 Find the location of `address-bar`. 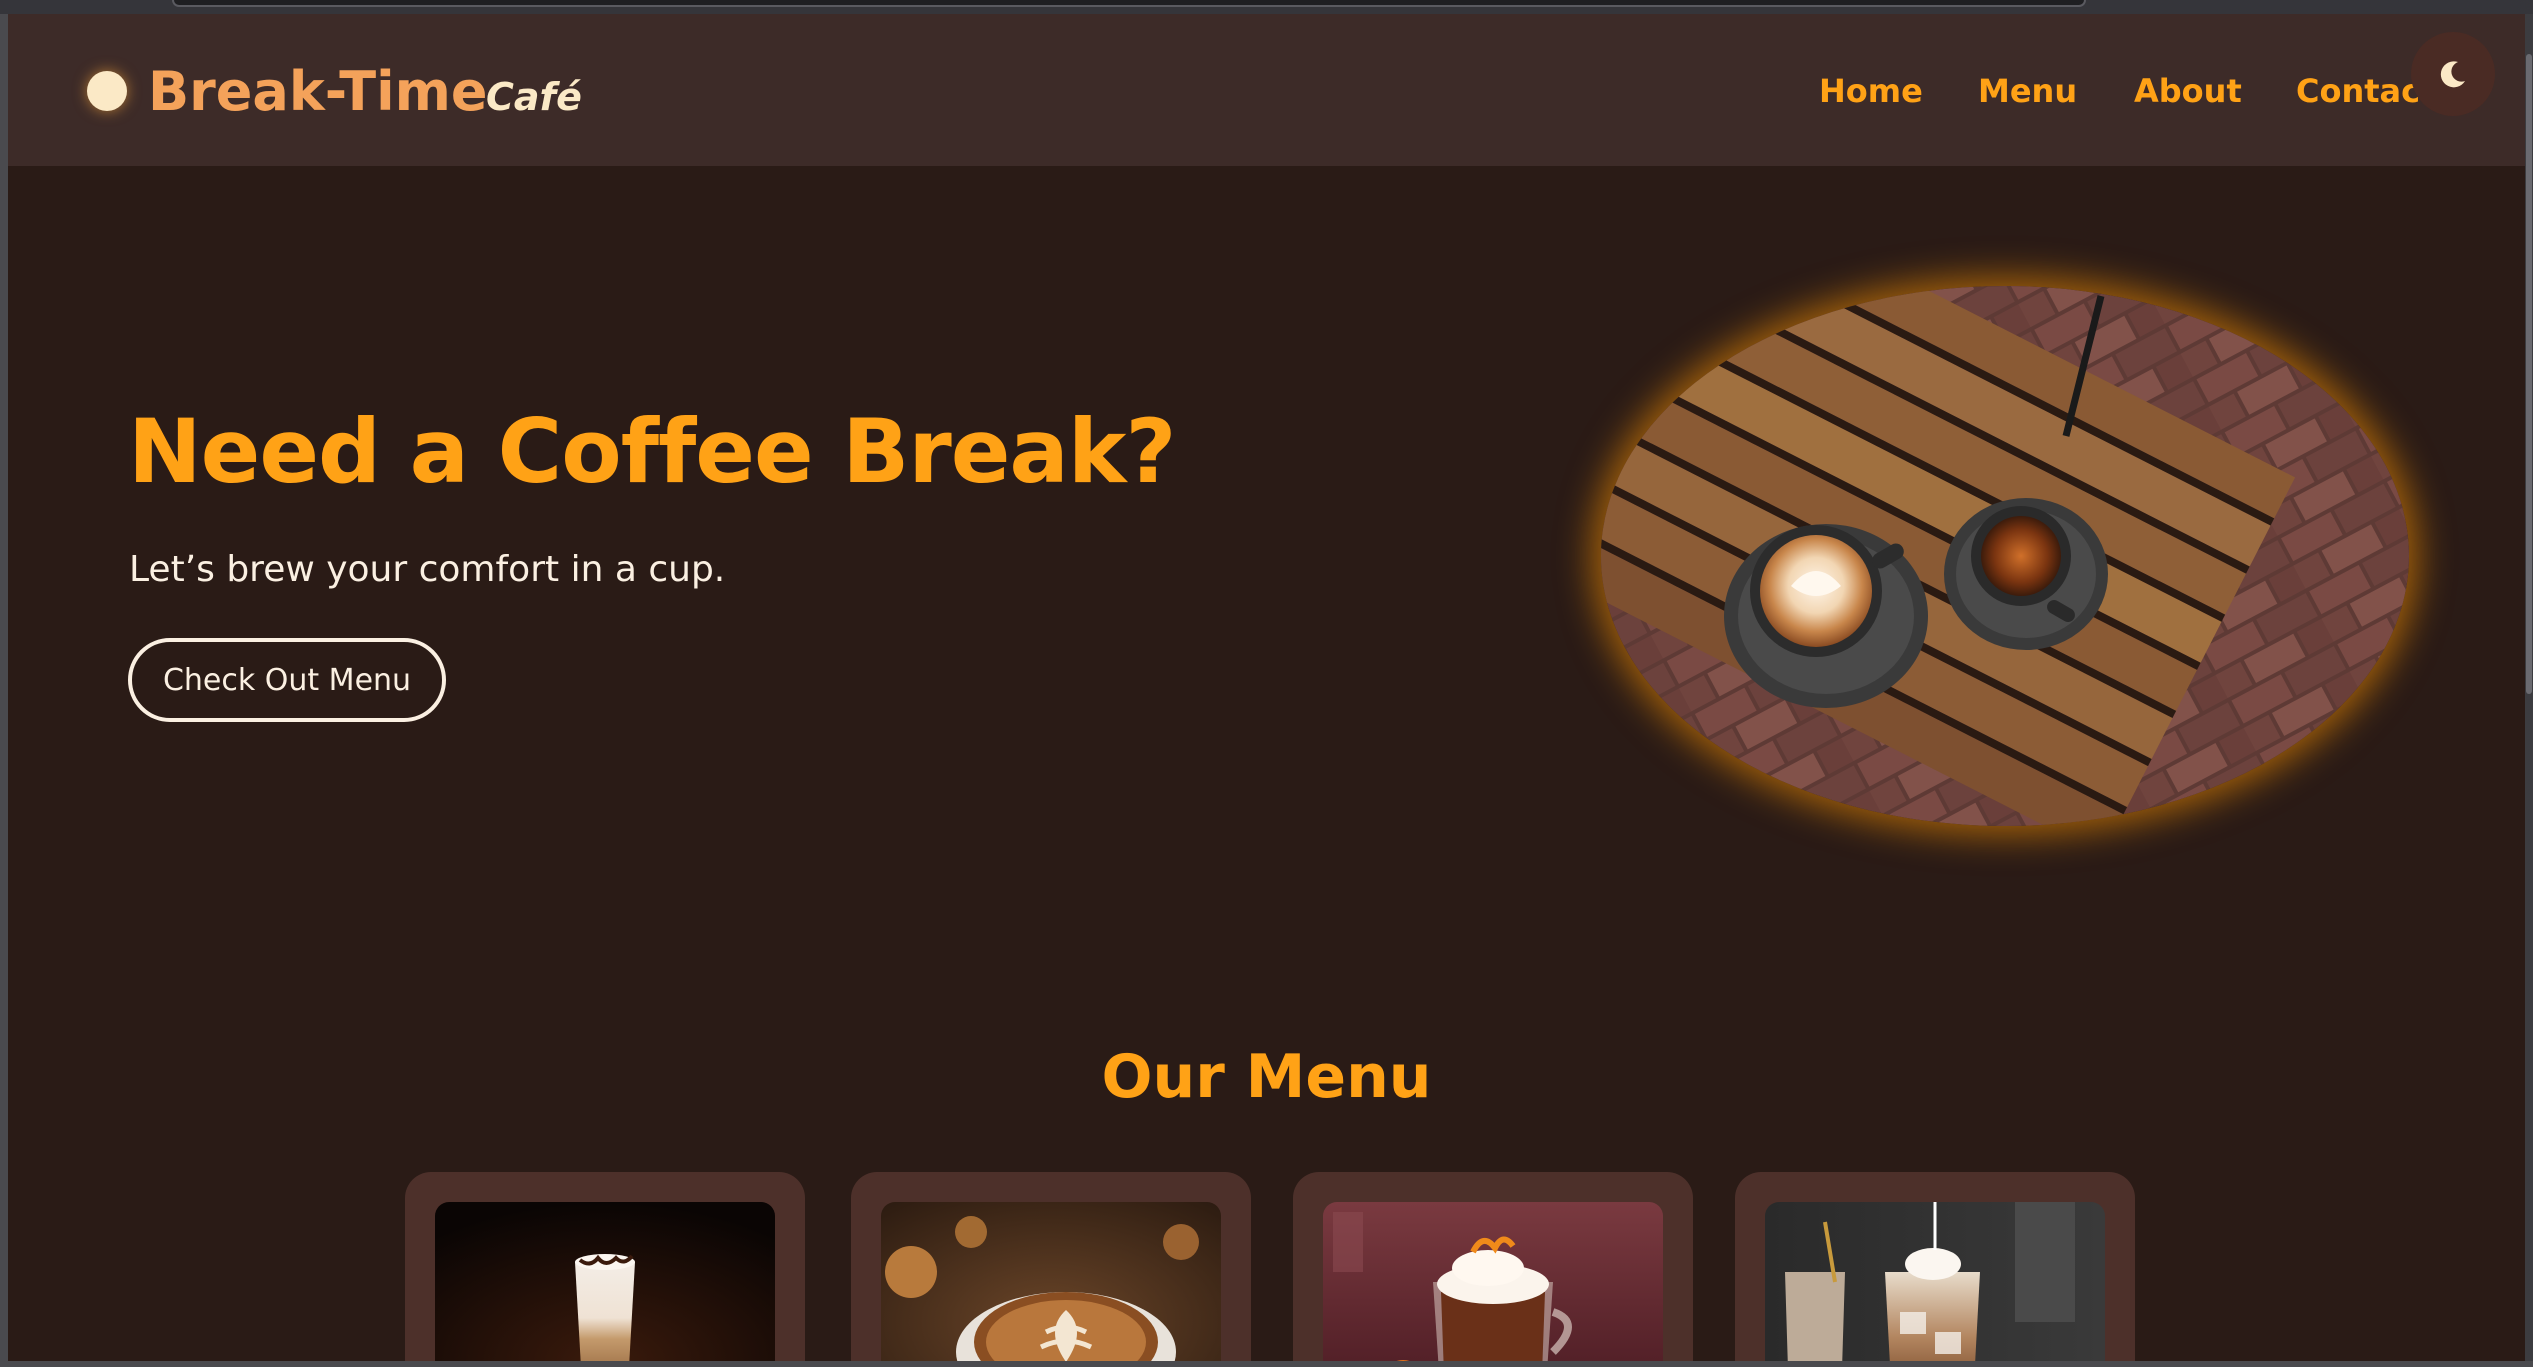

address-bar is located at coordinates (1129, 3).